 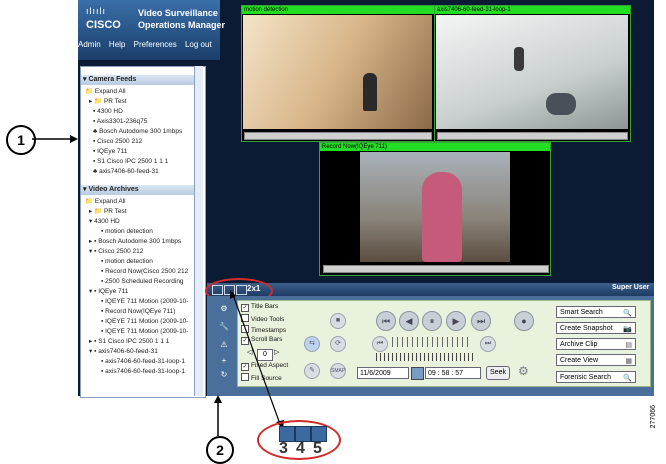 What do you see at coordinates (138, 311) in the screenshot?
I see `archive-item: ▪ Record Now(IQEye 711)` at bounding box center [138, 311].